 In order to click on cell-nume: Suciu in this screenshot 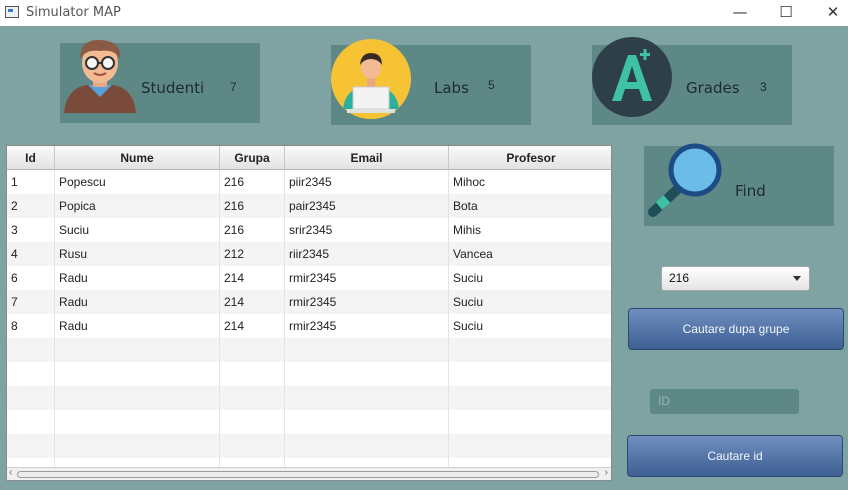, I will do `click(137, 230)`.